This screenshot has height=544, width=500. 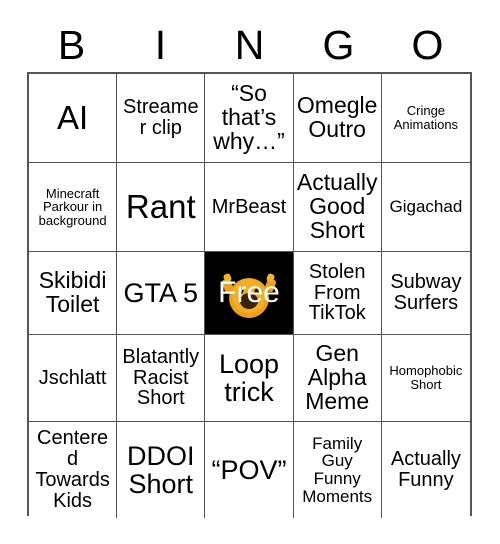 I want to click on bingo-cell: Omegle Outro, so click(x=337, y=118).